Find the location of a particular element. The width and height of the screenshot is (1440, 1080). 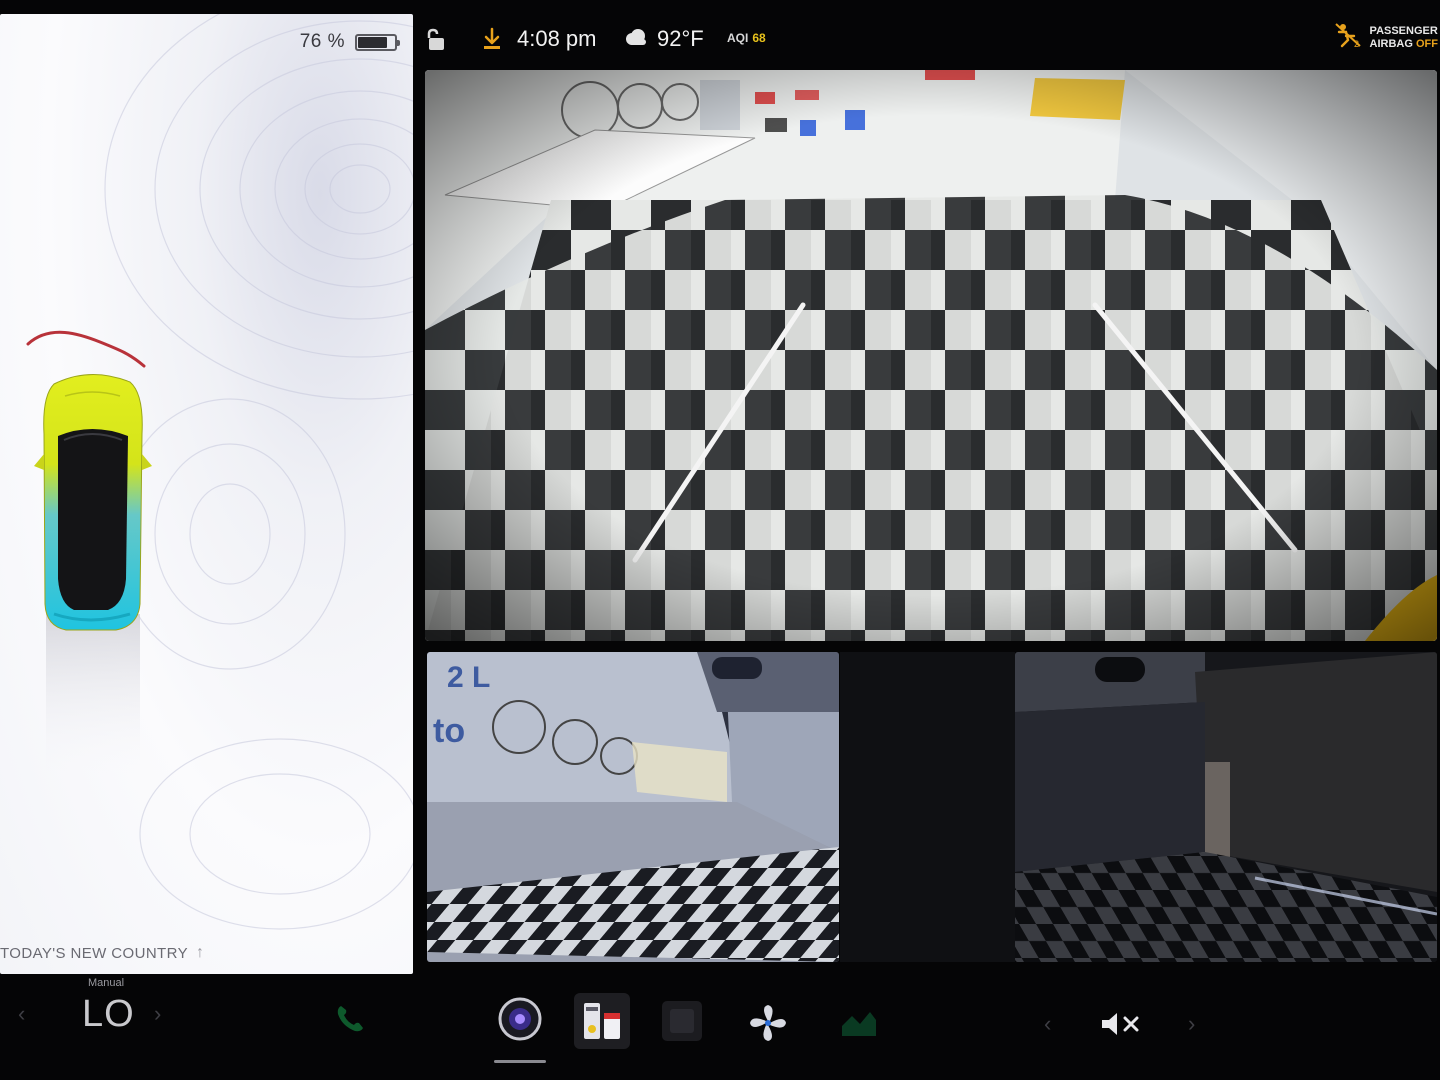

climate-temperature: LO is located at coordinates (108, 1014).